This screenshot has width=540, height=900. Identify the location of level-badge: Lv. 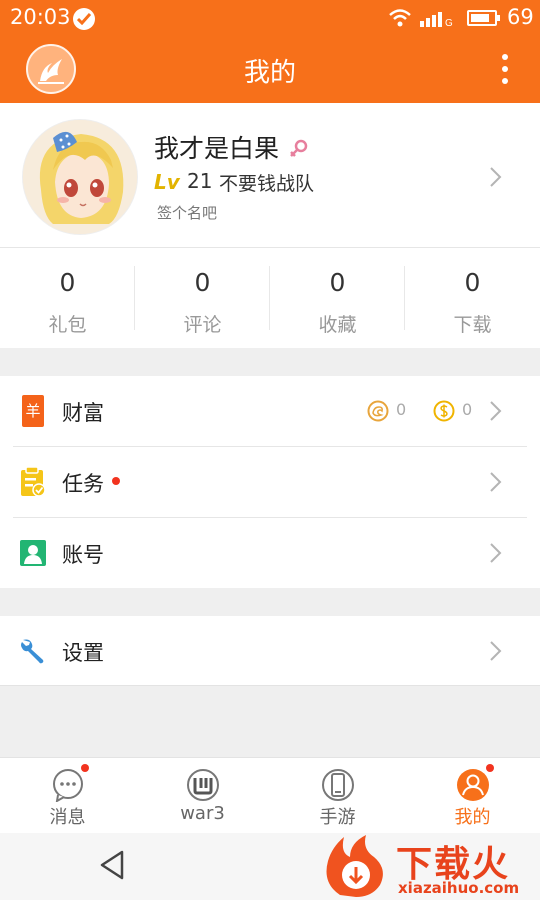
(167, 182).